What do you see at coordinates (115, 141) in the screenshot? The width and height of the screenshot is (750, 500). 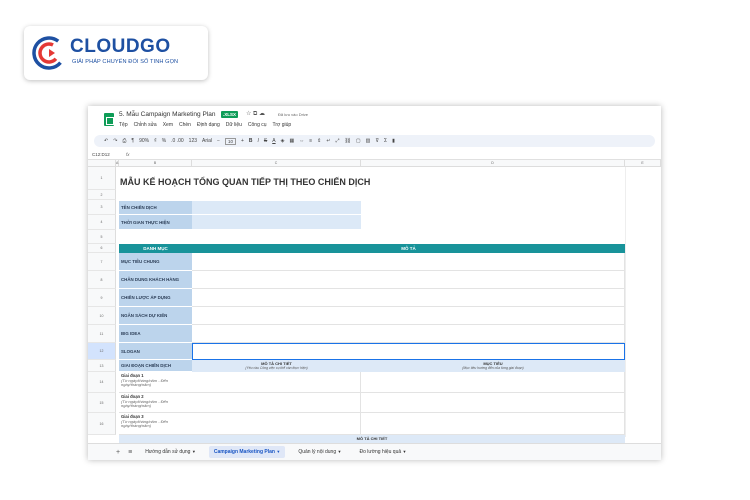 I see `redo-icon: ↷` at bounding box center [115, 141].